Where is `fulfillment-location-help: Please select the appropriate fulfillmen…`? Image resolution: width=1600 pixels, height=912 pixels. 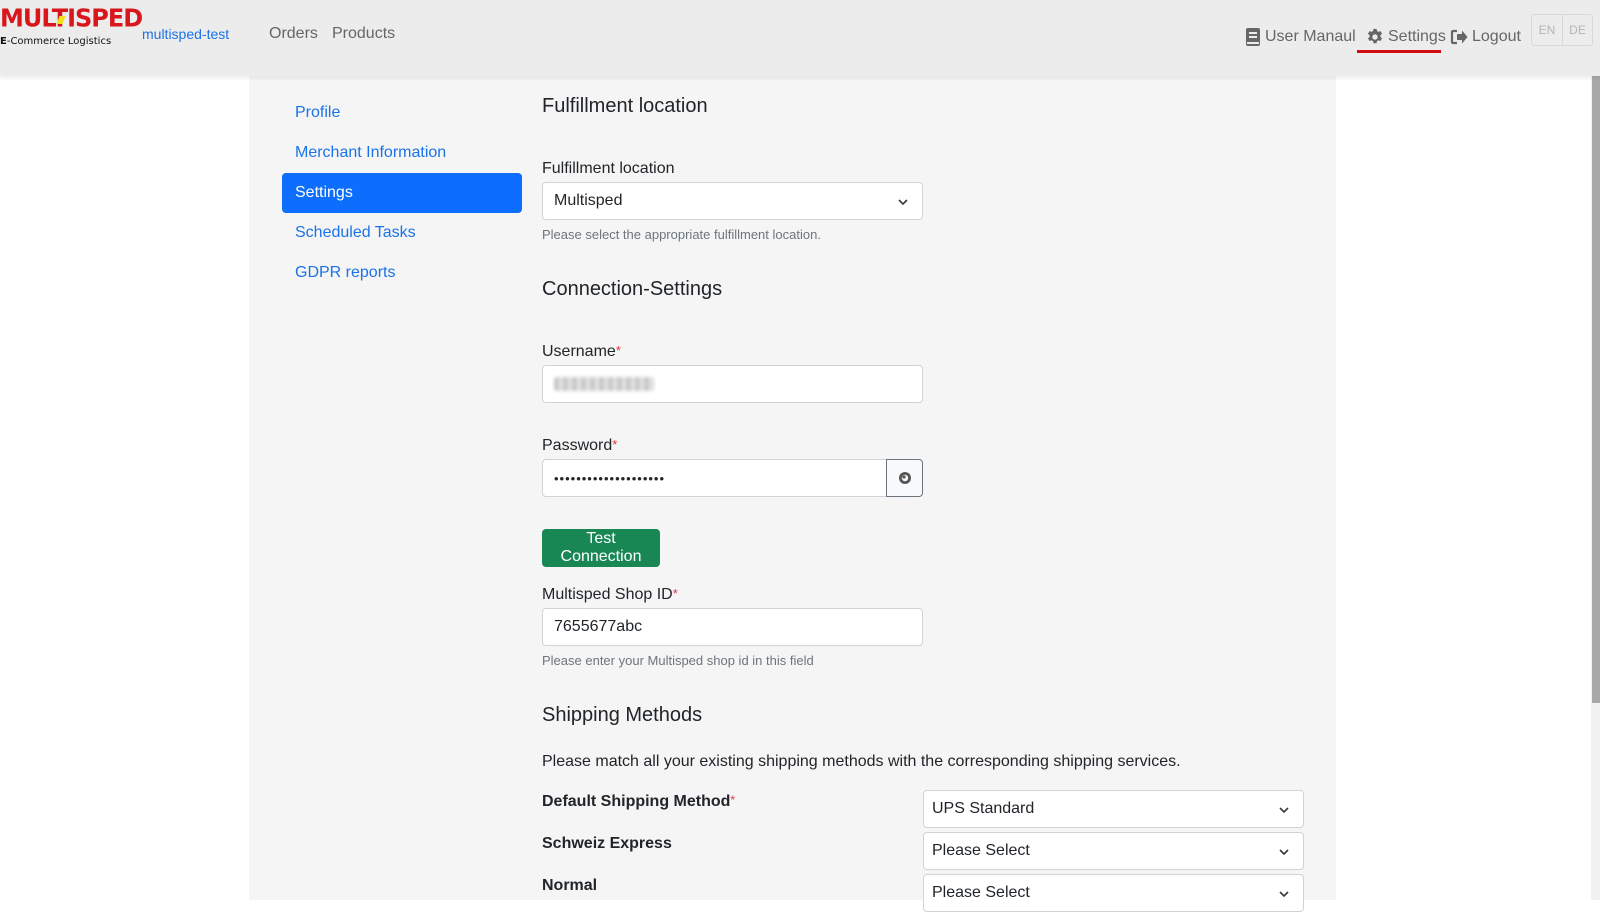 fulfillment-location-help: Please select the appropriate fulfillmen… is located at coordinates (681, 234).